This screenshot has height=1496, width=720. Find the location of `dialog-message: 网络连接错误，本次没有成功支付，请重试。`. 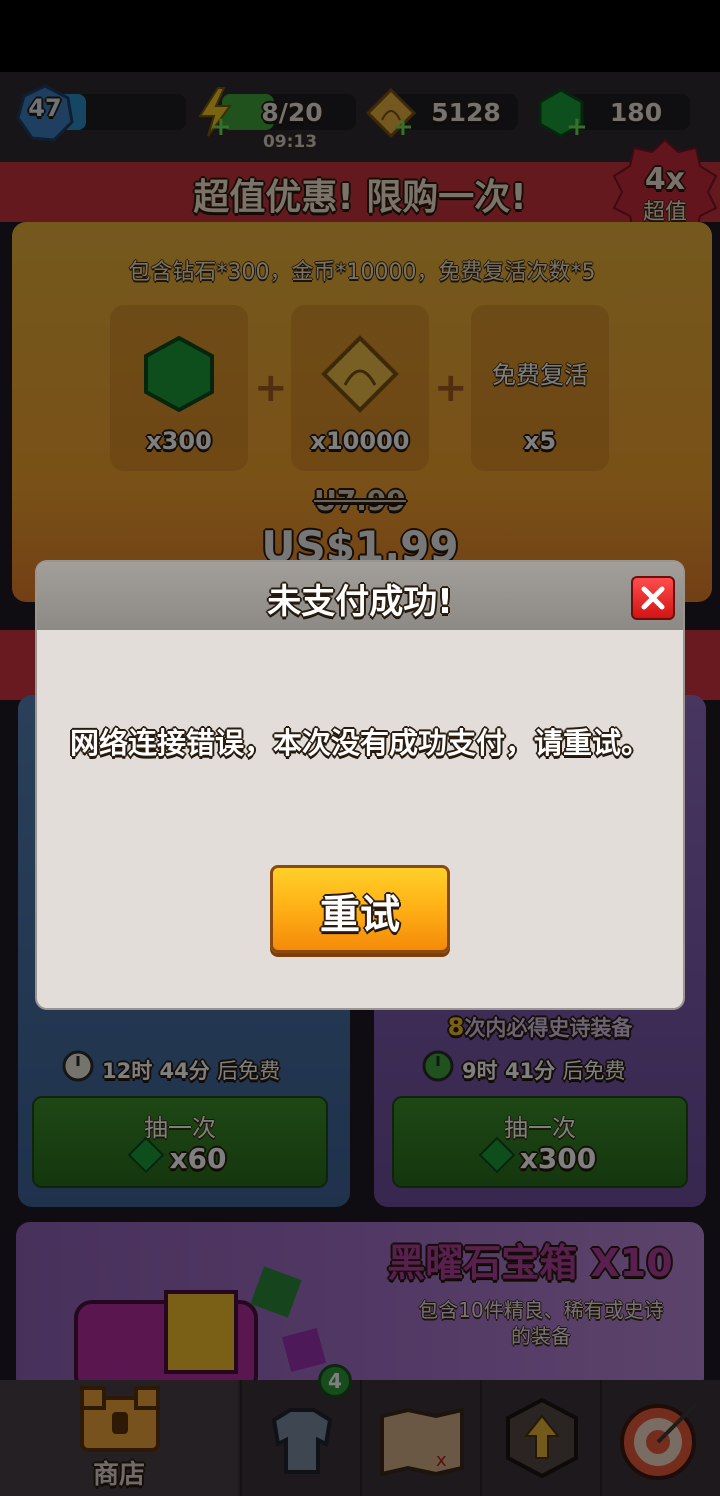

dialog-message: 网络连接错误，本次没有成功支付，请重试。 is located at coordinates (359, 743).